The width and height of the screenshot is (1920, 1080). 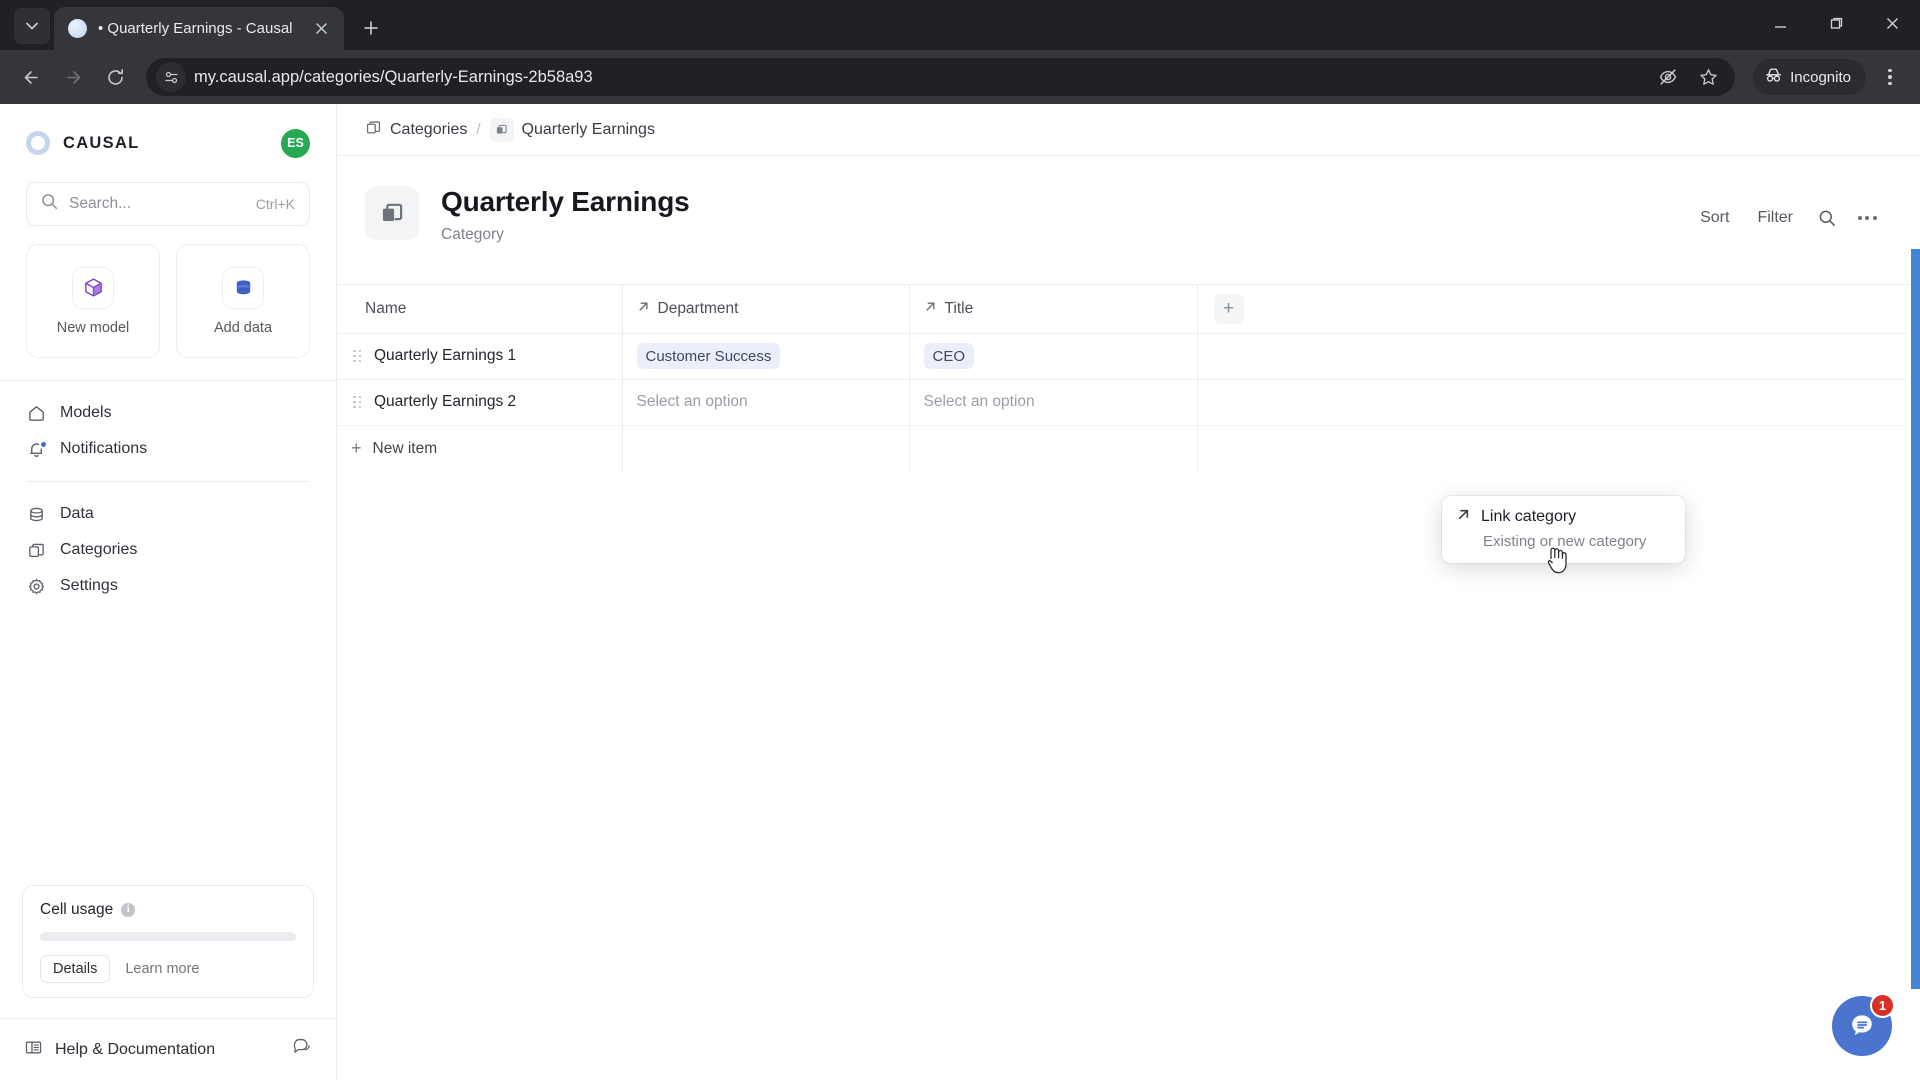 I want to click on chat-widget: 1, so click(x=1863, y=1024).